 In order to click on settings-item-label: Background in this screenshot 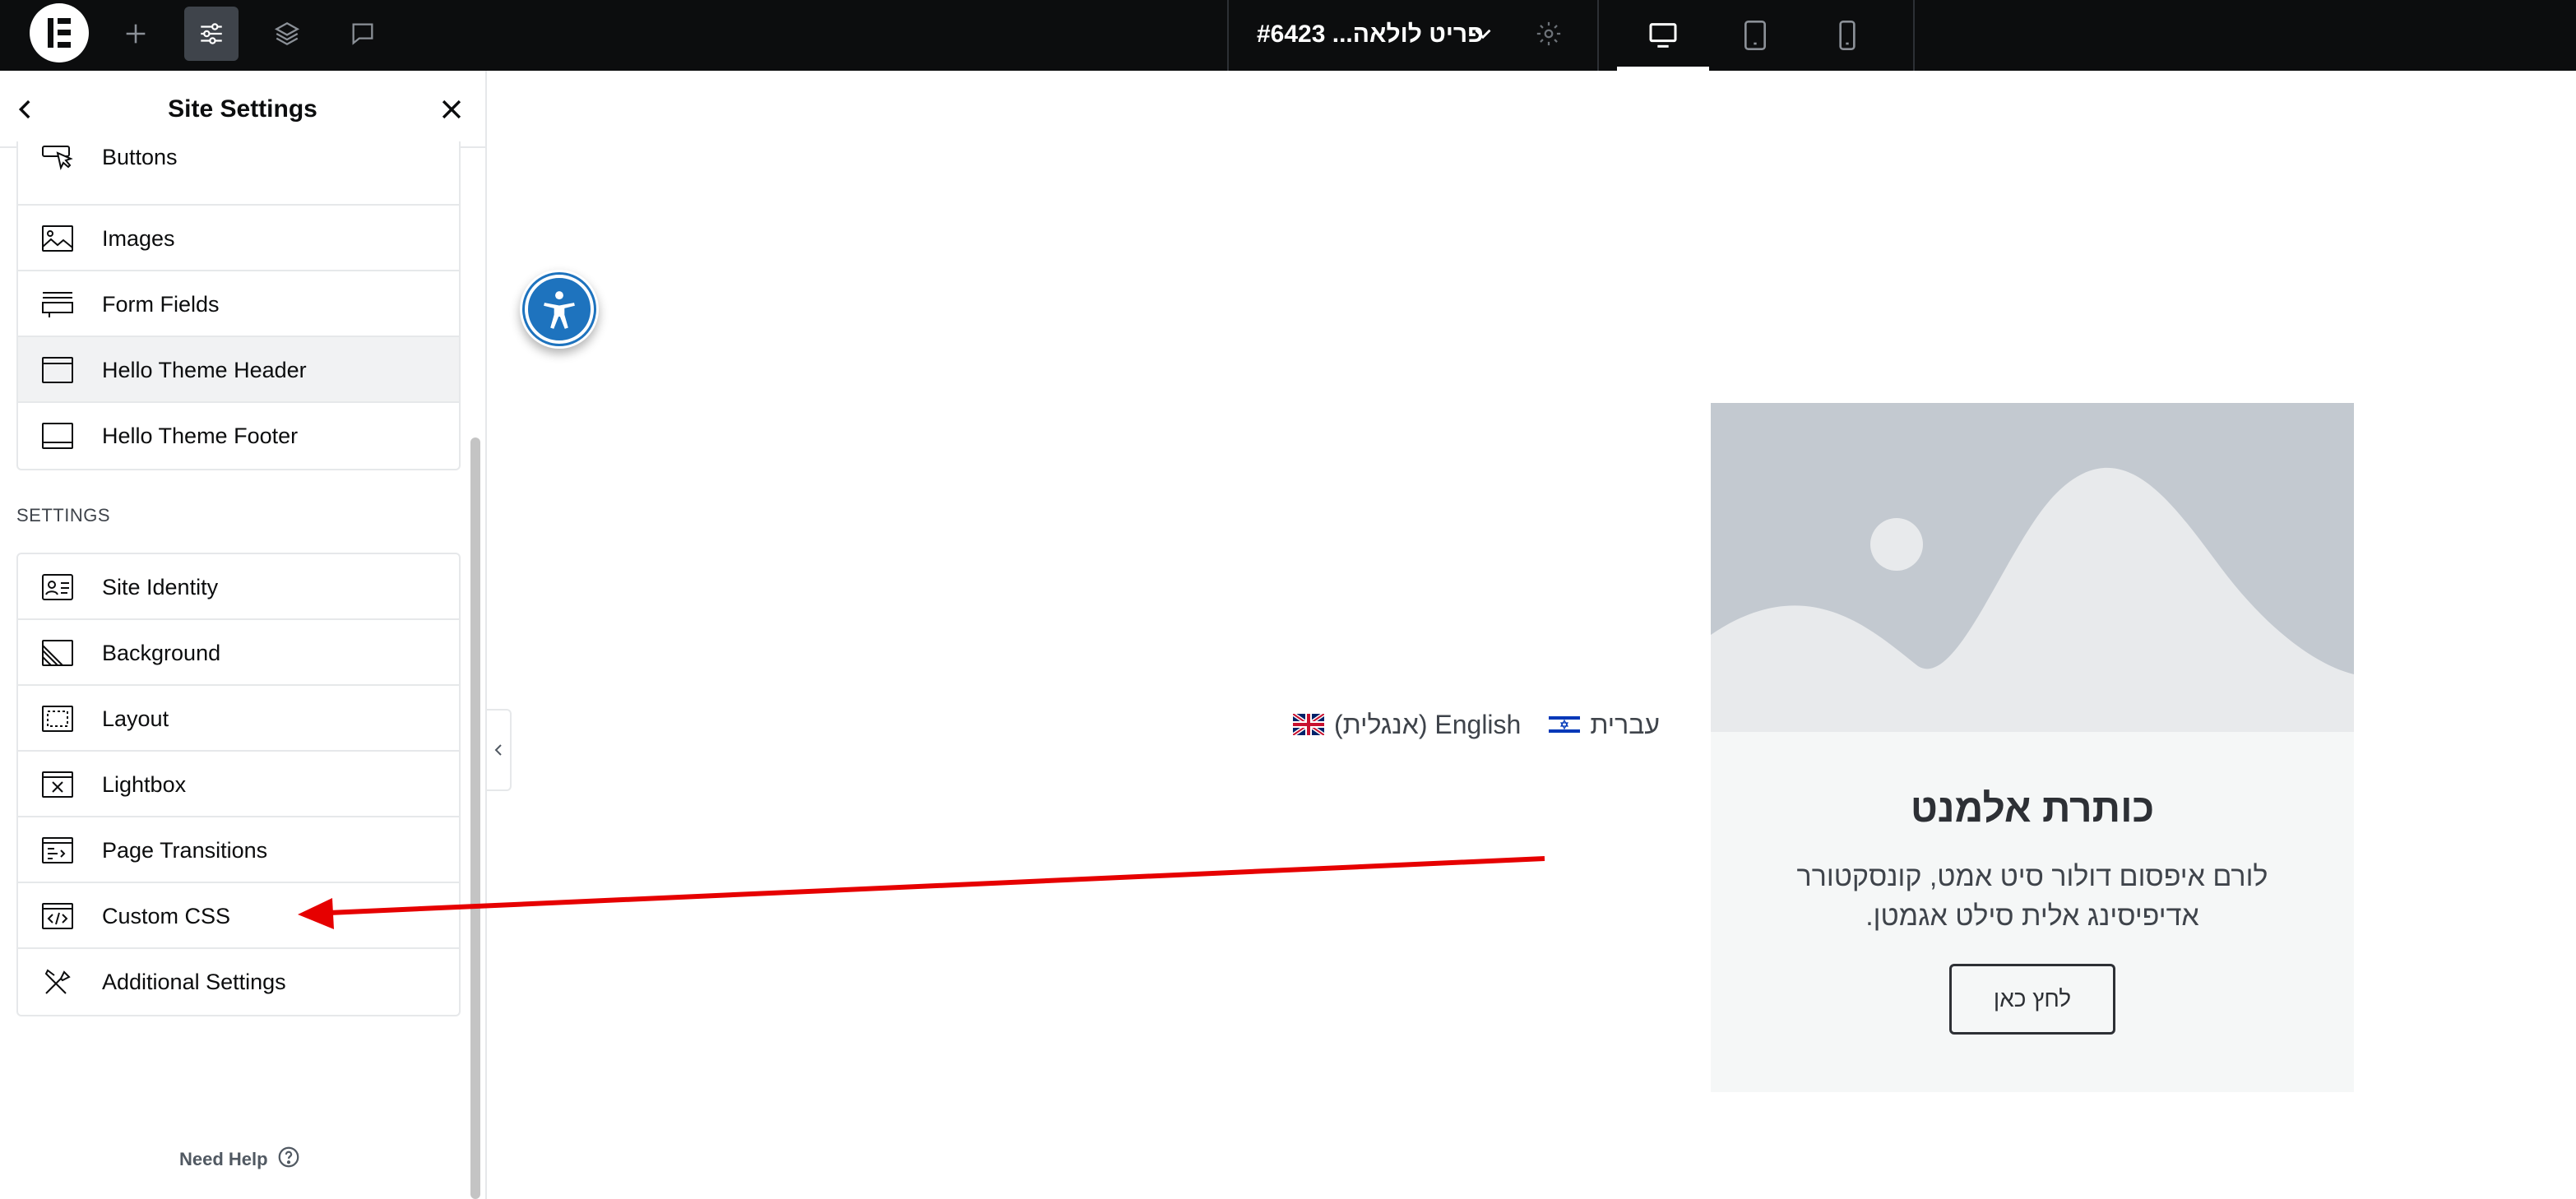, I will do `click(162, 653)`.